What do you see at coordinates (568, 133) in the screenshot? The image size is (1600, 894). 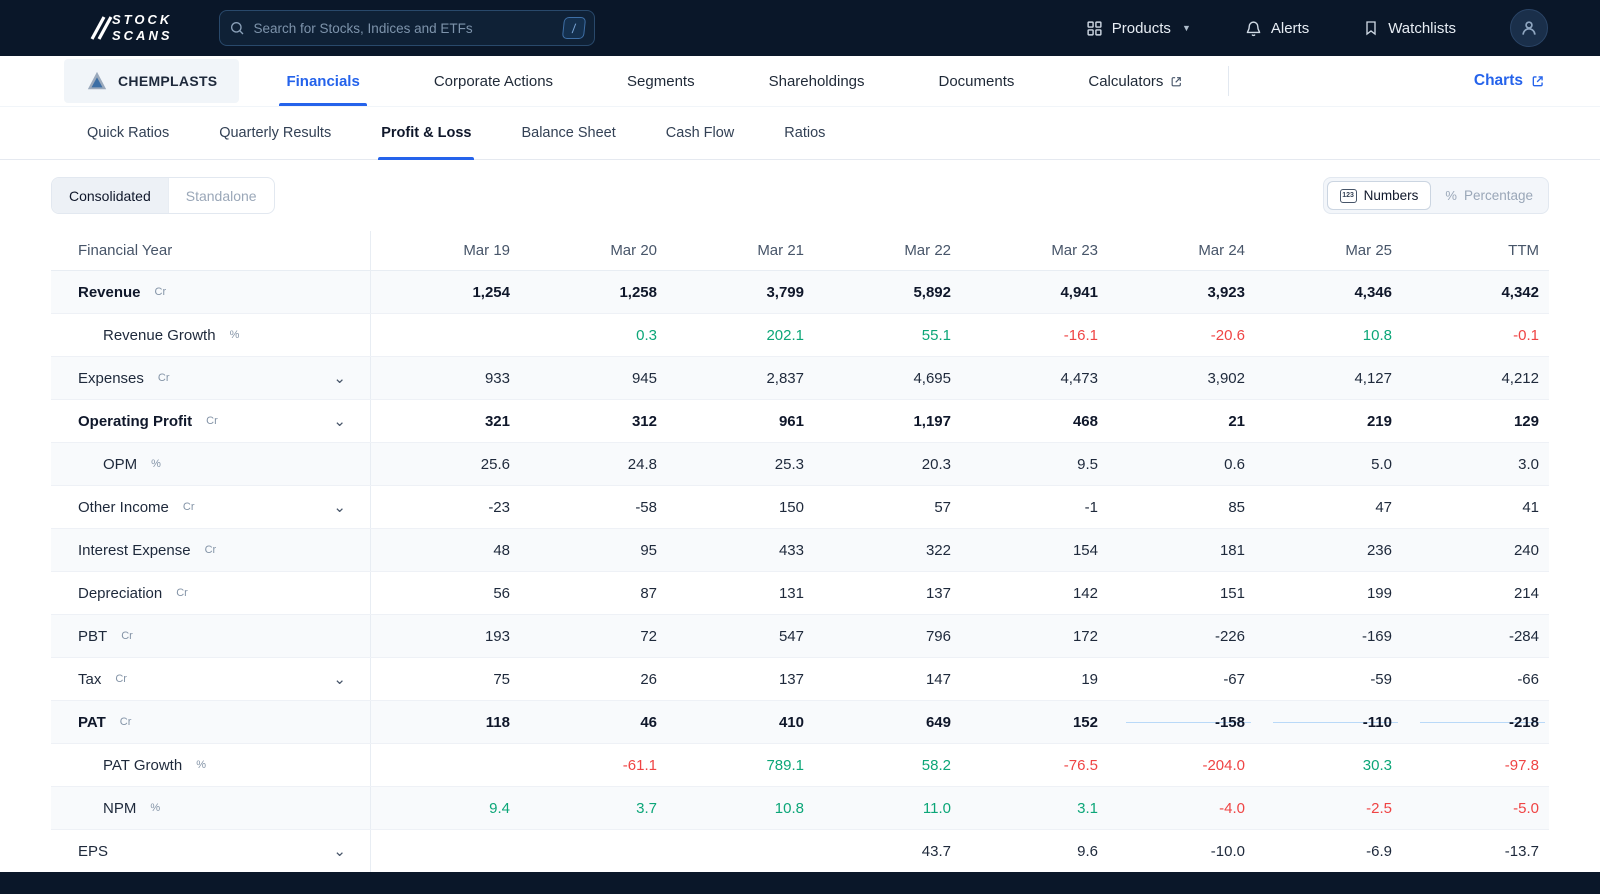 I see `subtab-balance-sheet: Balance Sheet` at bounding box center [568, 133].